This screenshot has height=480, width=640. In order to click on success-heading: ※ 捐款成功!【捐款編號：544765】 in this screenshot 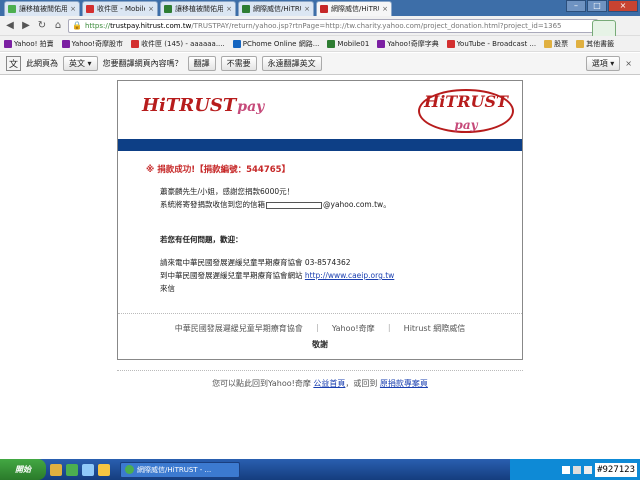, I will do `click(218, 170)`.